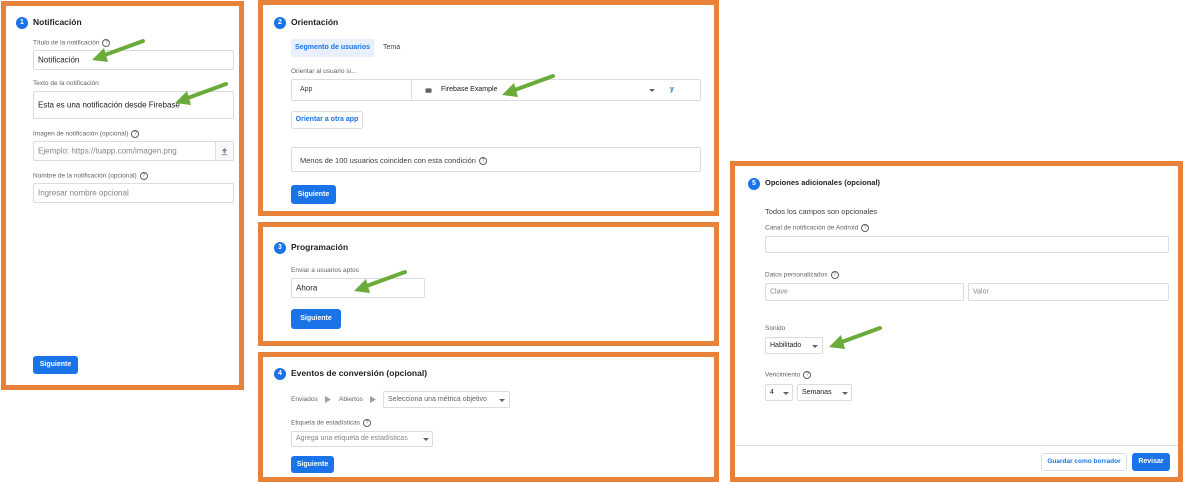 The width and height of the screenshot is (1183, 482). I want to click on expiry-unit-select: Semanas, so click(824, 392).